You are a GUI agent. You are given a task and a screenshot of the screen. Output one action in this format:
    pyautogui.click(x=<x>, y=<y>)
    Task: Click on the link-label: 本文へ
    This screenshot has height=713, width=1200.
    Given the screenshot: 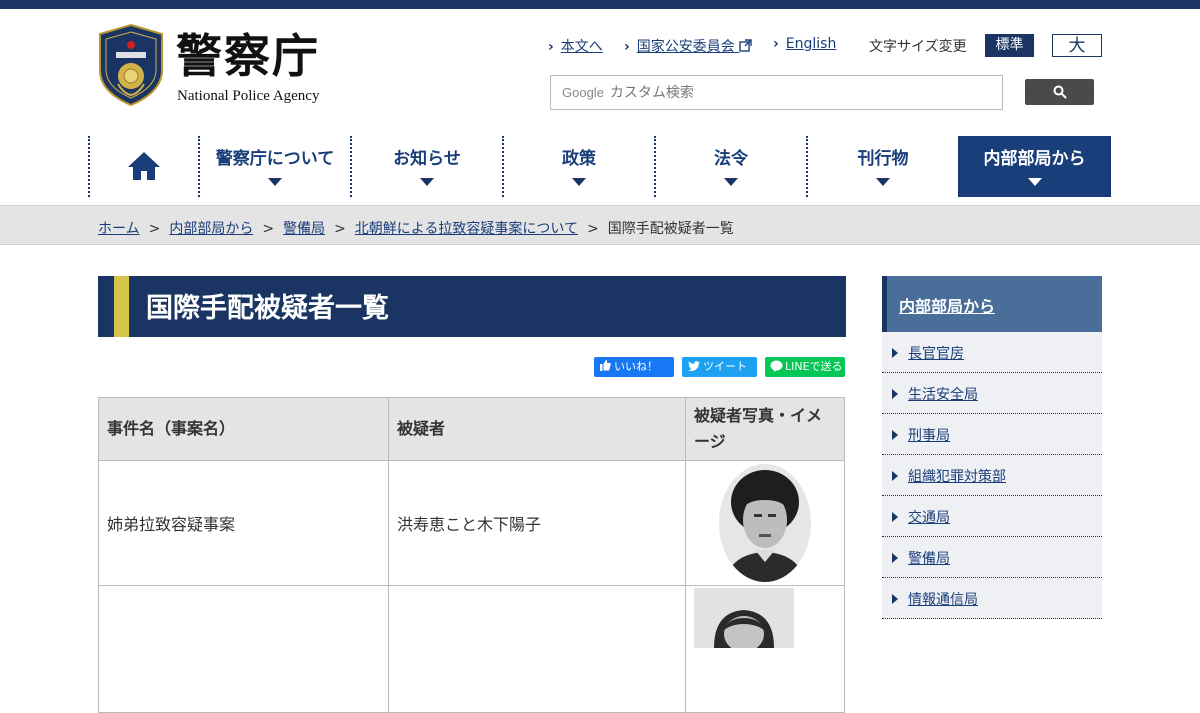 What is the action you would take?
    pyautogui.click(x=581, y=47)
    